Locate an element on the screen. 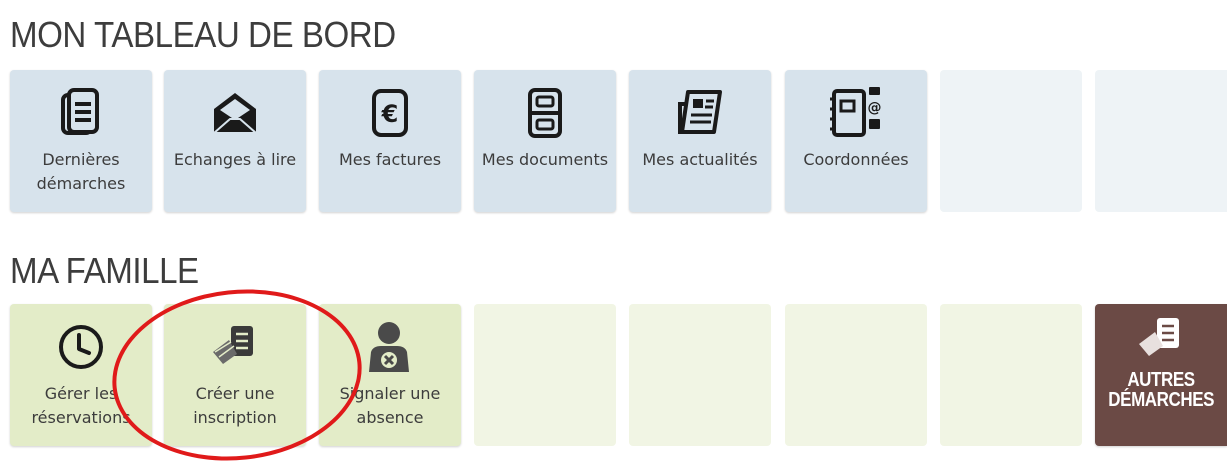 This screenshot has width=1227, height=473. tile-label: Coordonnées is located at coordinates (856, 159).